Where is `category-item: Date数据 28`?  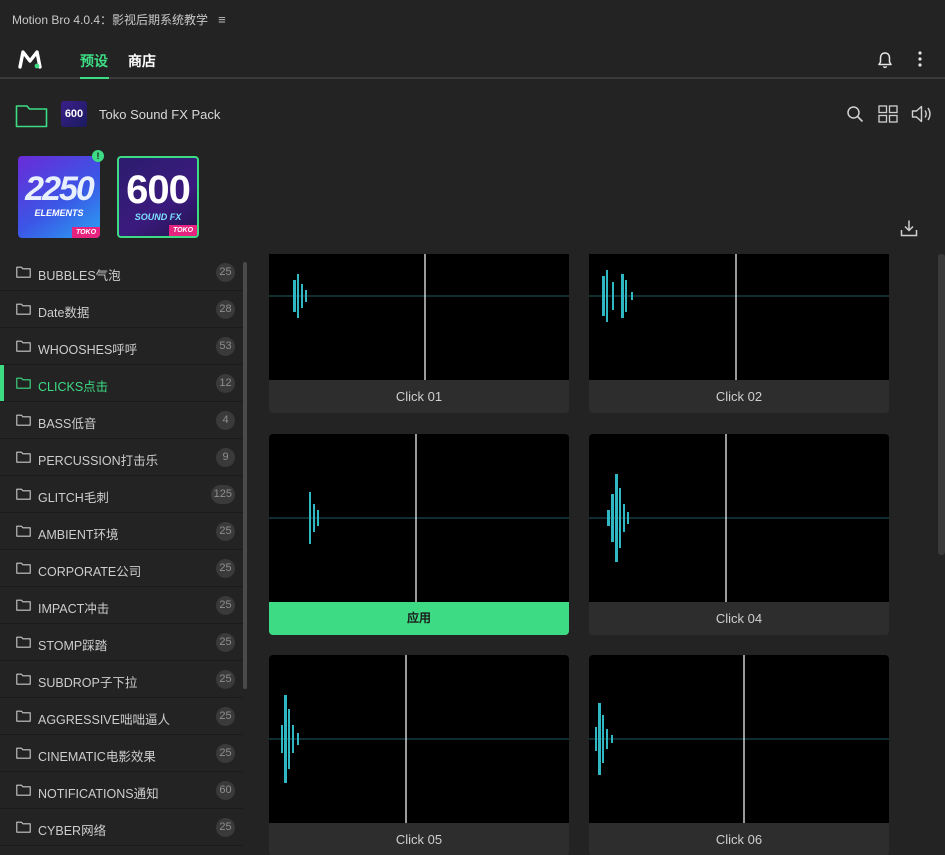 category-item: Date数据 28 is located at coordinates (121, 309).